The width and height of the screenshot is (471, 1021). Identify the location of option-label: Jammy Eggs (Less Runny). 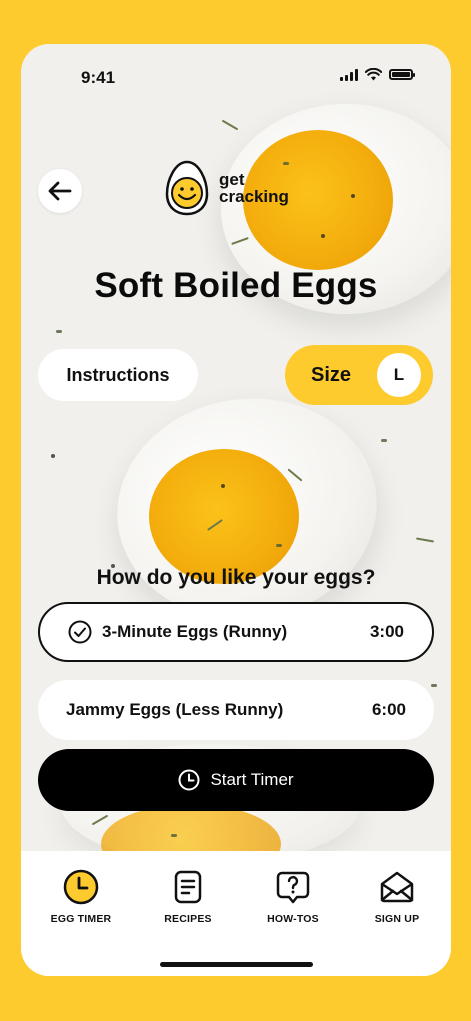
(175, 709).